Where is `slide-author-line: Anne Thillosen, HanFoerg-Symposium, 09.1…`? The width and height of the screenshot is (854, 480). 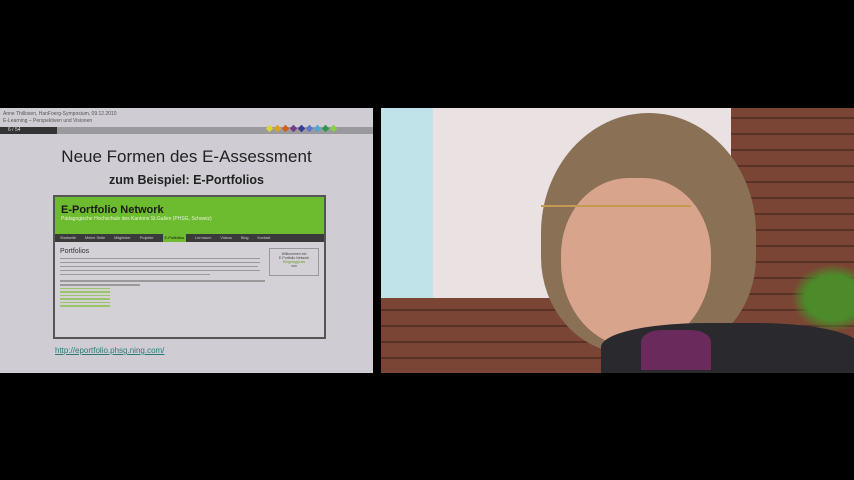 slide-author-line: Anne Thillosen, HanFoerg-Symposium, 09.1… is located at coordinates (60, 114).